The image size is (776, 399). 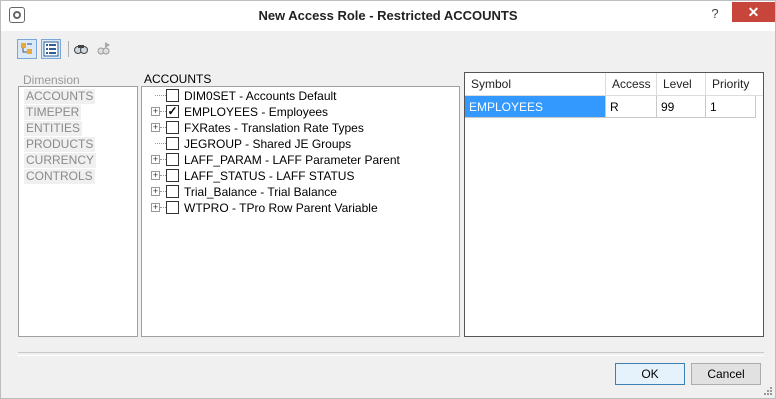 I want to click on cell-access: R, so click(x=631, y=107).